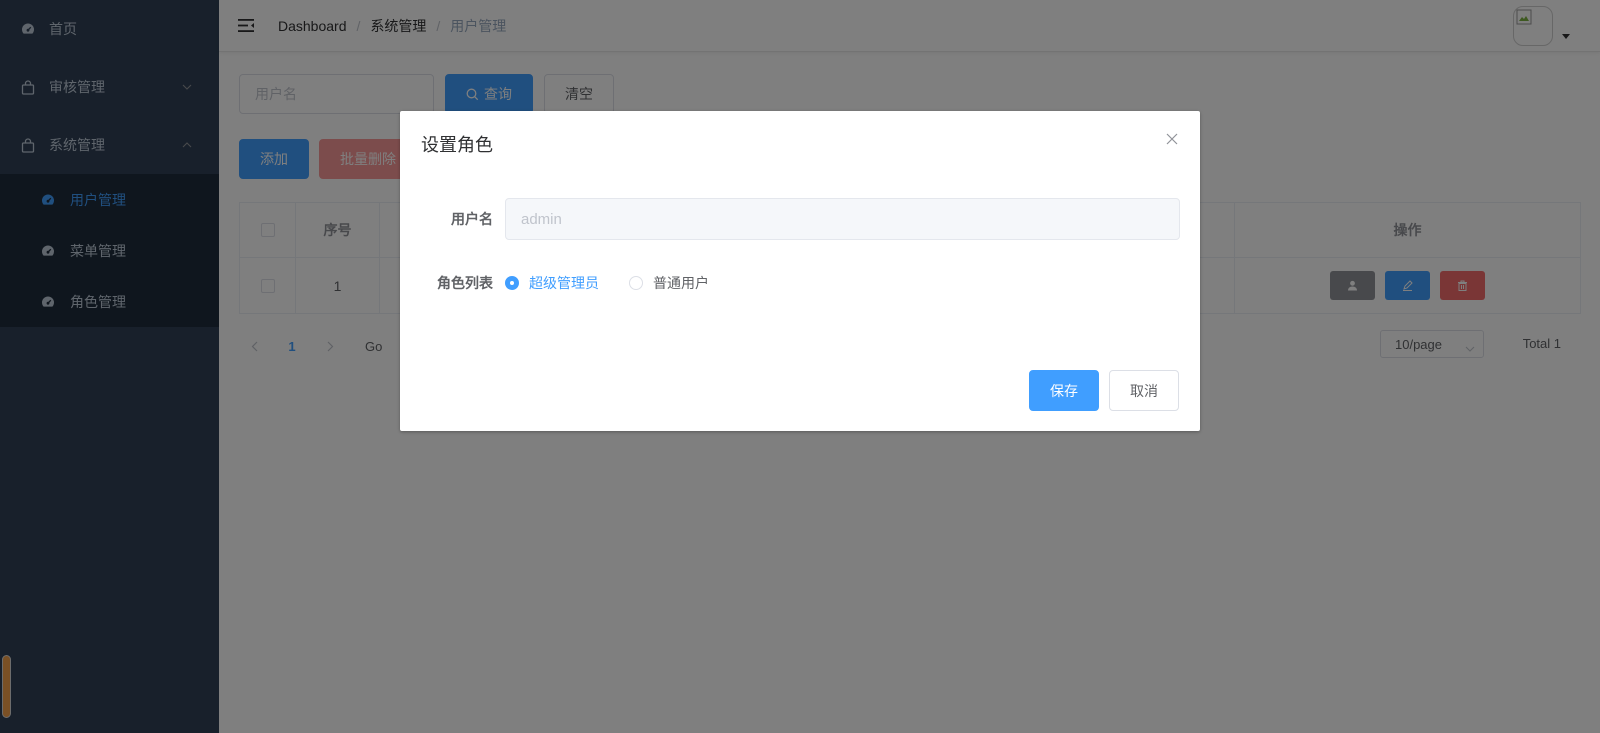 The height and width of the screenshot is (733, 1600). I want to click on roles-form-row: 角色列表 超级管理员 普通用户, so click(580, 283).